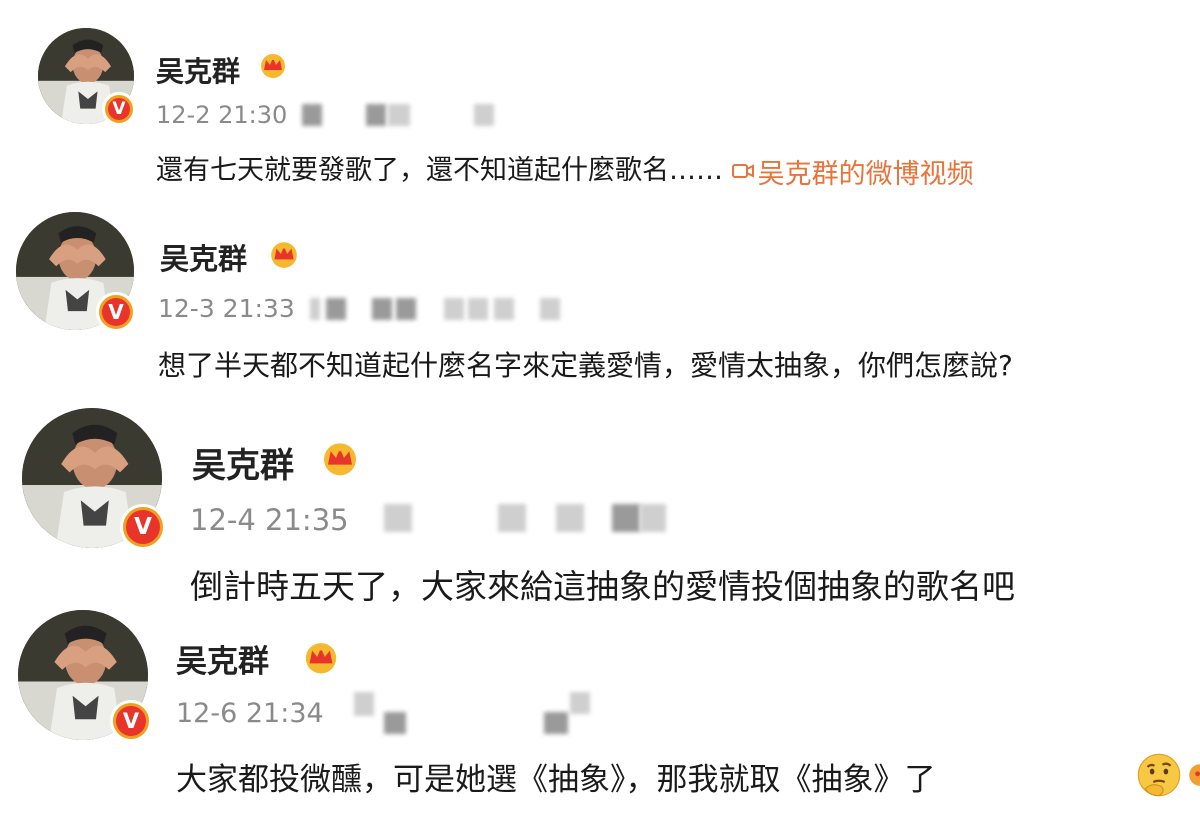  What do you see at coordinates (865, 174) in the screenshot?
I see `video-link-label: 吴克群的微博视频` at bounding box center [865, 174].